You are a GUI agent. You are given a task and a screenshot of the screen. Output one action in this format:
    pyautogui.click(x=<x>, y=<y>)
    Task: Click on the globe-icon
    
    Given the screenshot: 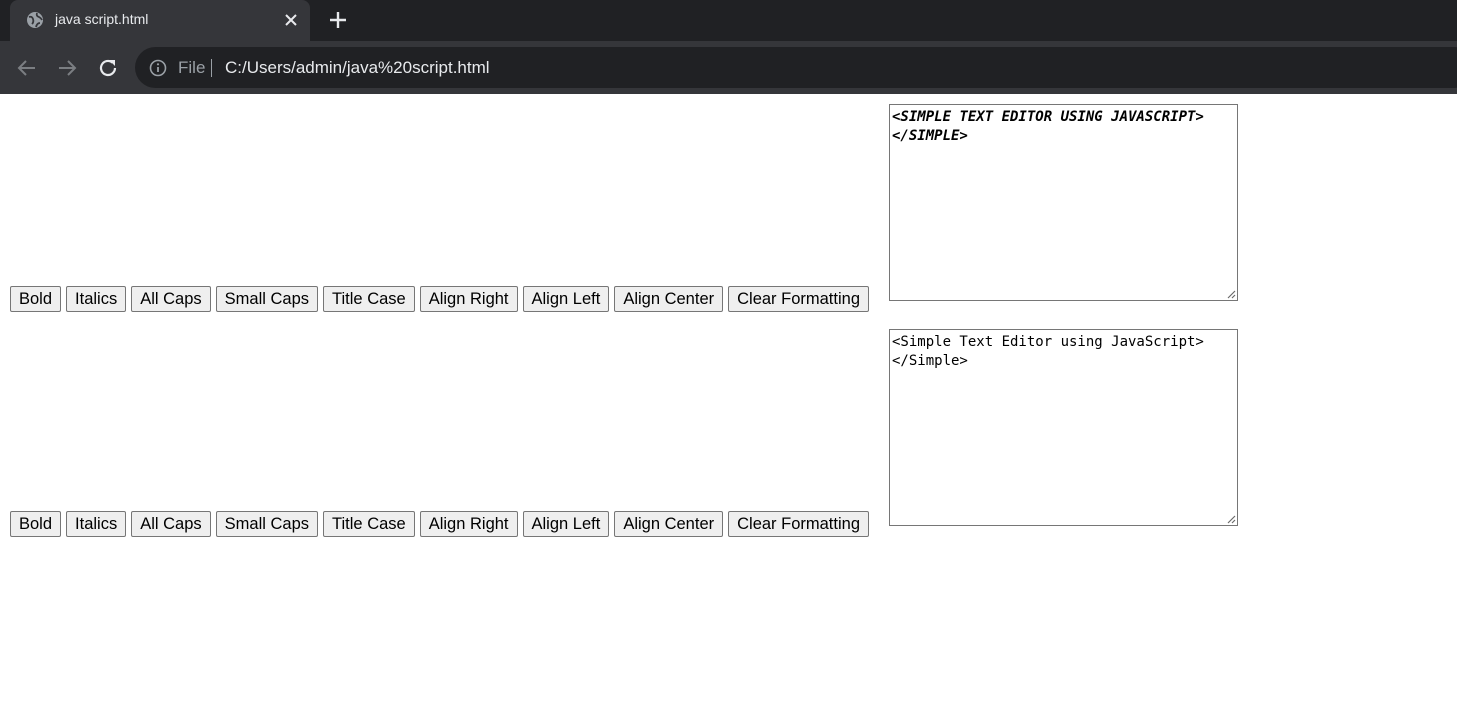 What is the action you would take?
    pyautogui.click(x=35, y=20)
    